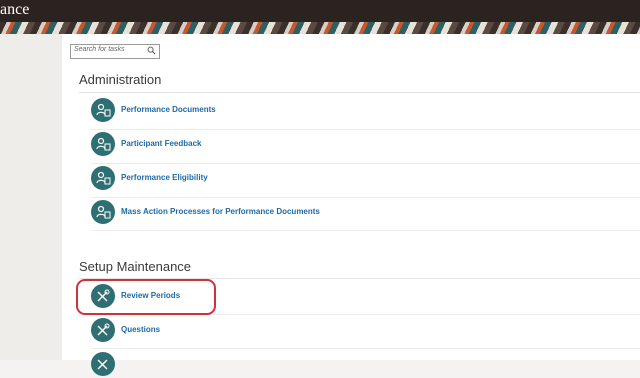  Describe the element at coordinates (320, 11) in the screenshot. I see `top-bar: ance` at that location.